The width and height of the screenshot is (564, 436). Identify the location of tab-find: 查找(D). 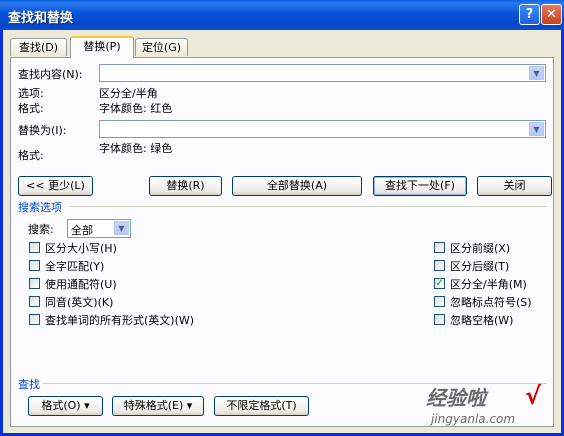
(38, 47).